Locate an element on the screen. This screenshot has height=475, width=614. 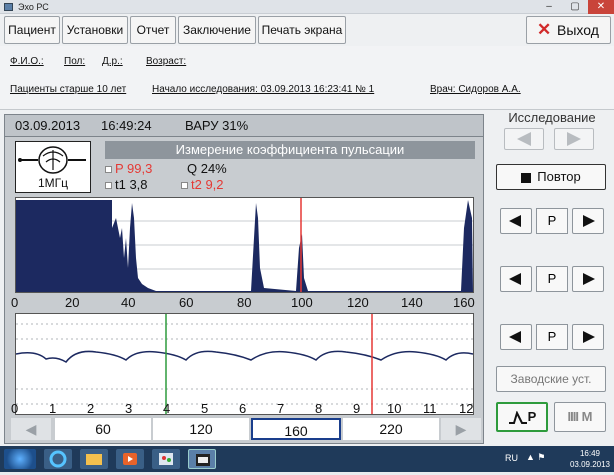
vtick: 120 is located at coordinates (358, 302).